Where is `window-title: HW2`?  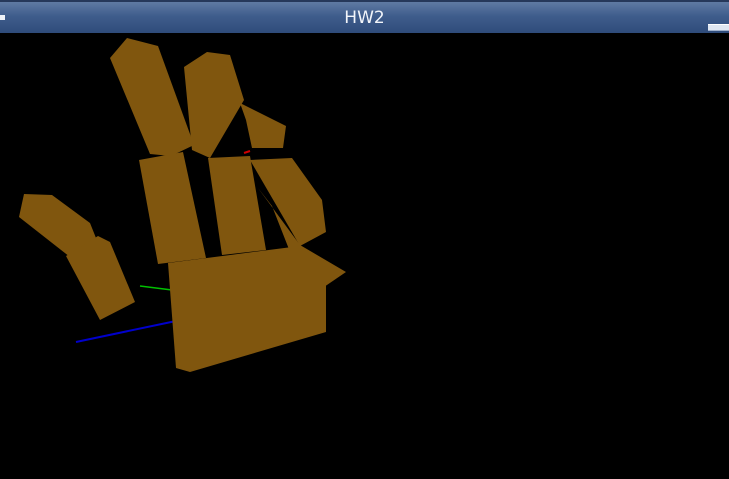
window-title: HW2 is located at coordinates (364, 18).